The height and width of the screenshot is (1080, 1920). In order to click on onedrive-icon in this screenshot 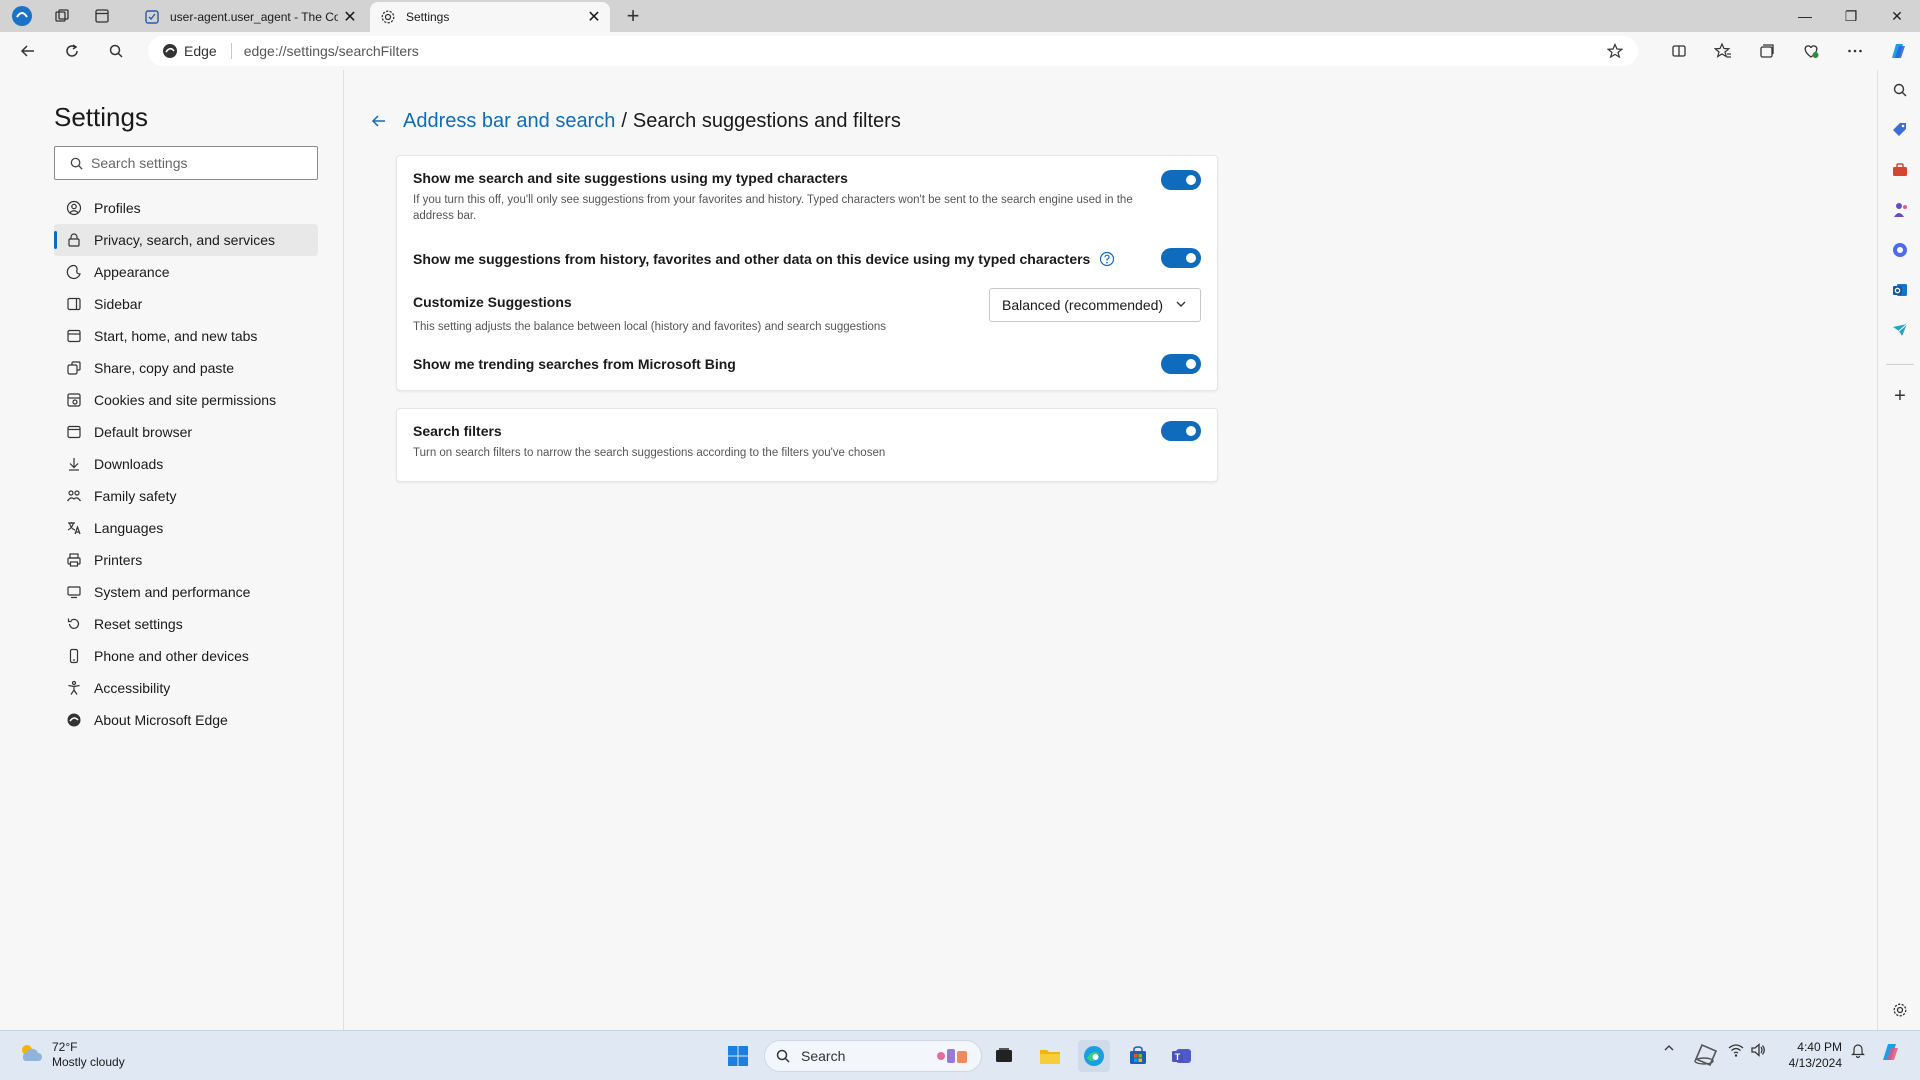, I will do `click(1705, 1053)`.